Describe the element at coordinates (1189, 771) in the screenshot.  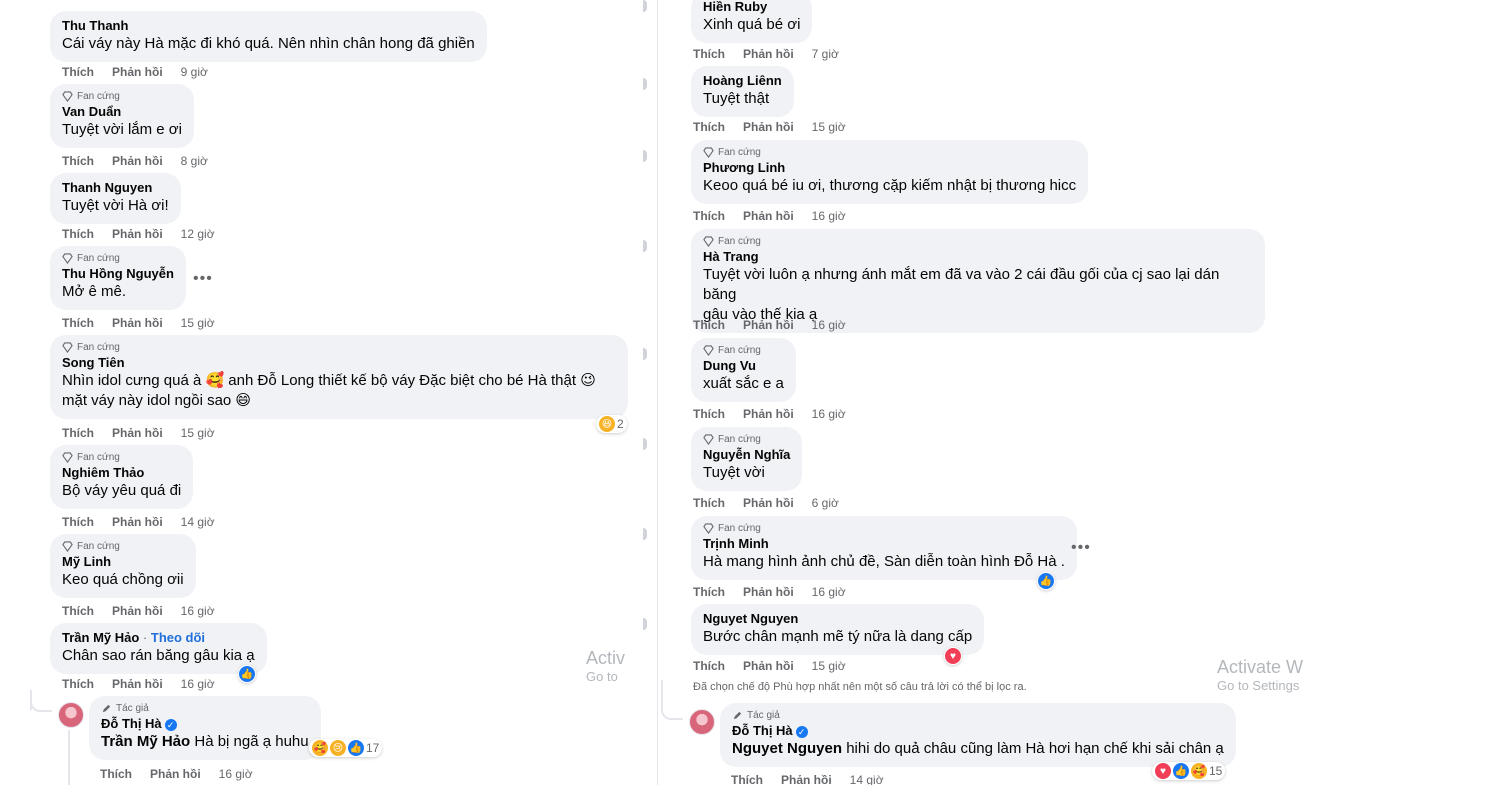
I see `reaction-summary: ♥ 👍 🥰 15` at that location.